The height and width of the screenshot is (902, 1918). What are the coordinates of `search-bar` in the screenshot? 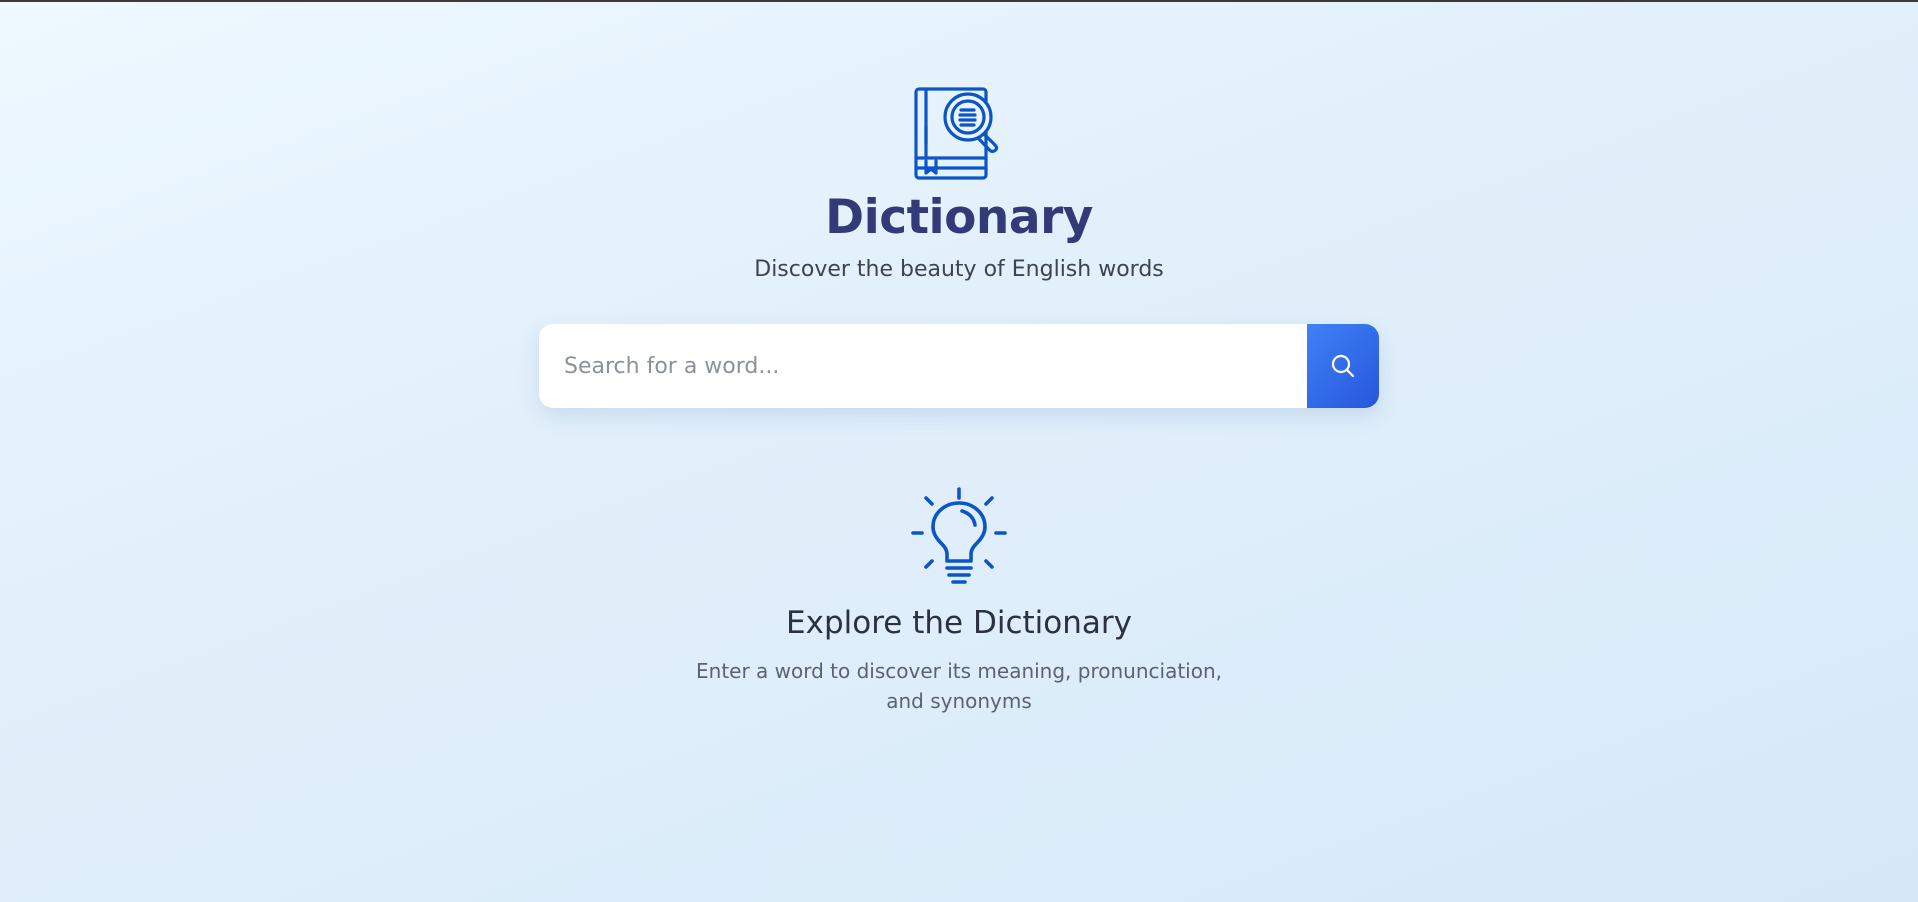 It's located at (959, 366).